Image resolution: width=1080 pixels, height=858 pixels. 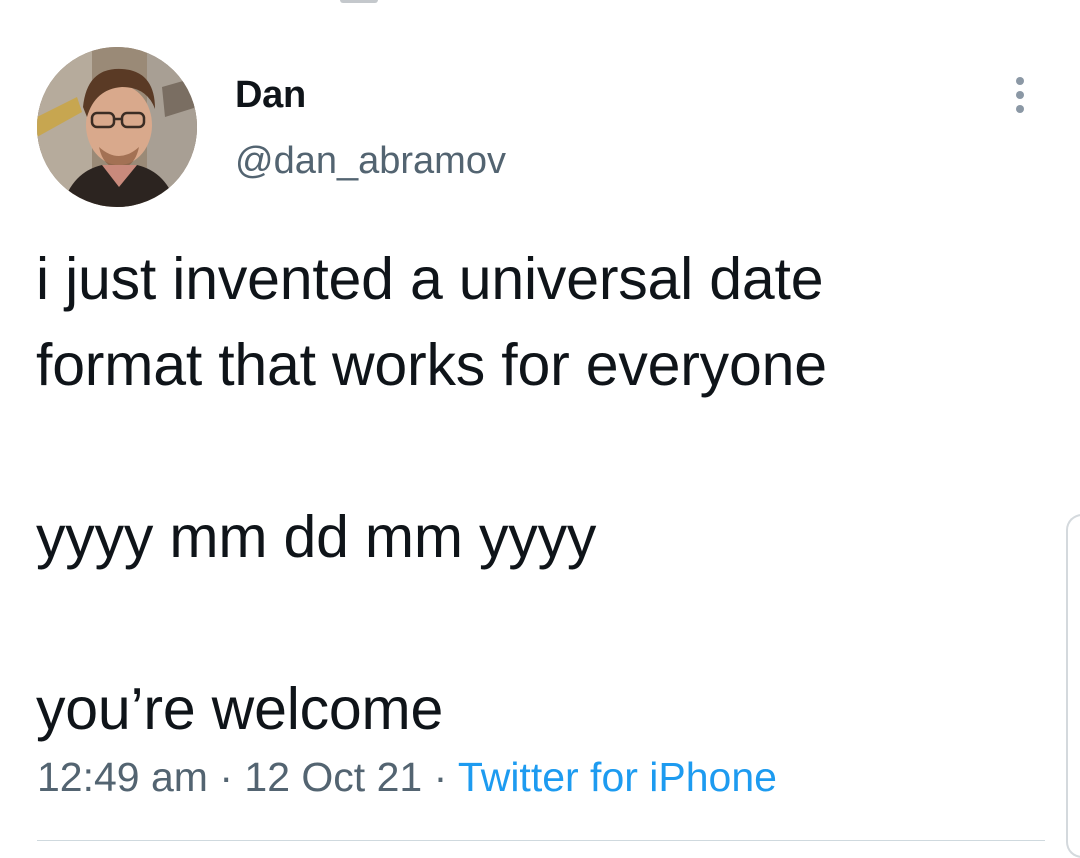 I want to click on tweet-source-link: Twitter for iPhone, so click(x=617, y=777).